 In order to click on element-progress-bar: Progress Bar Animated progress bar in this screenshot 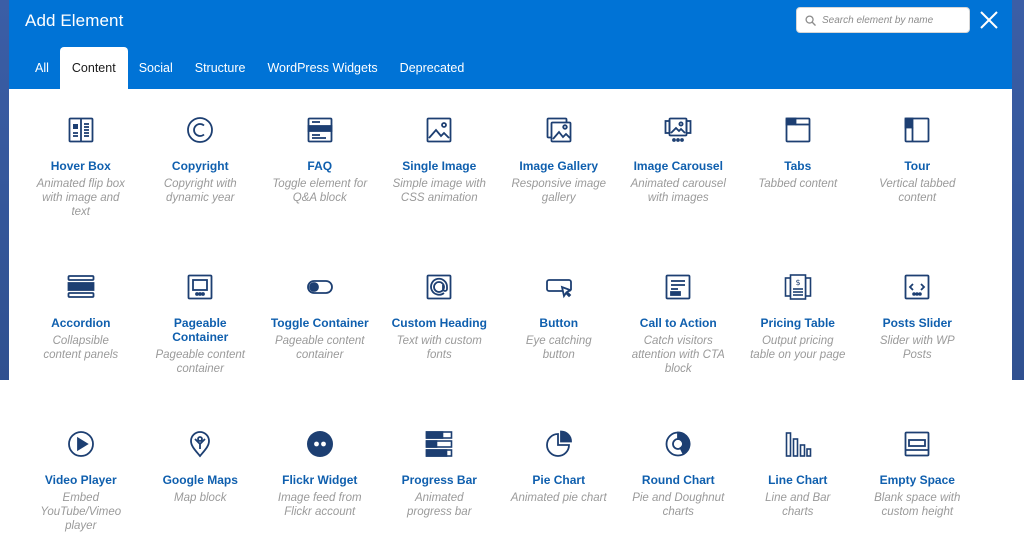, I will do `click(440, 476)`.